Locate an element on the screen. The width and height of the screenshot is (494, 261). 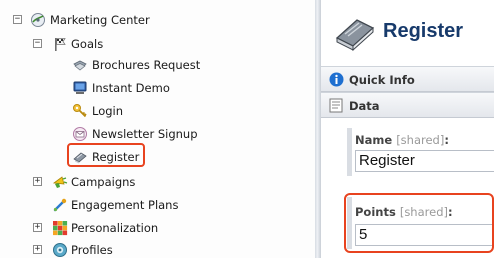
tree-node-instant-demo: Instant Demo is located at coordinates (150, 88).